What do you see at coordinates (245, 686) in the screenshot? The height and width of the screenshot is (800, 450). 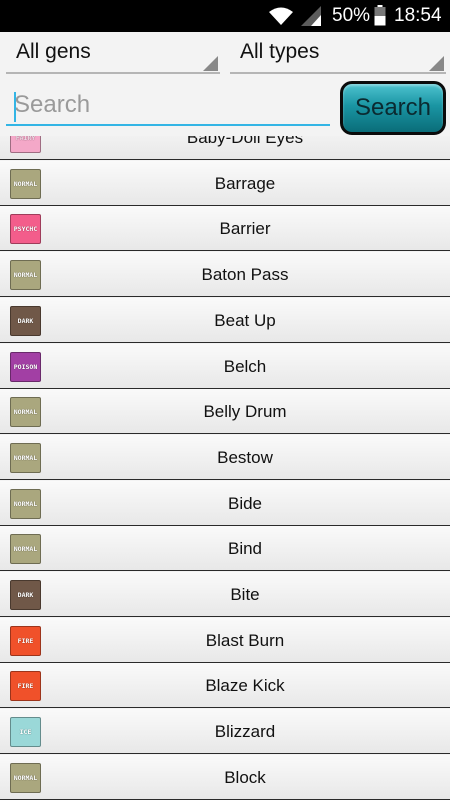 I see `move-name: Blaze Kick` at bounding box center [245, 686].